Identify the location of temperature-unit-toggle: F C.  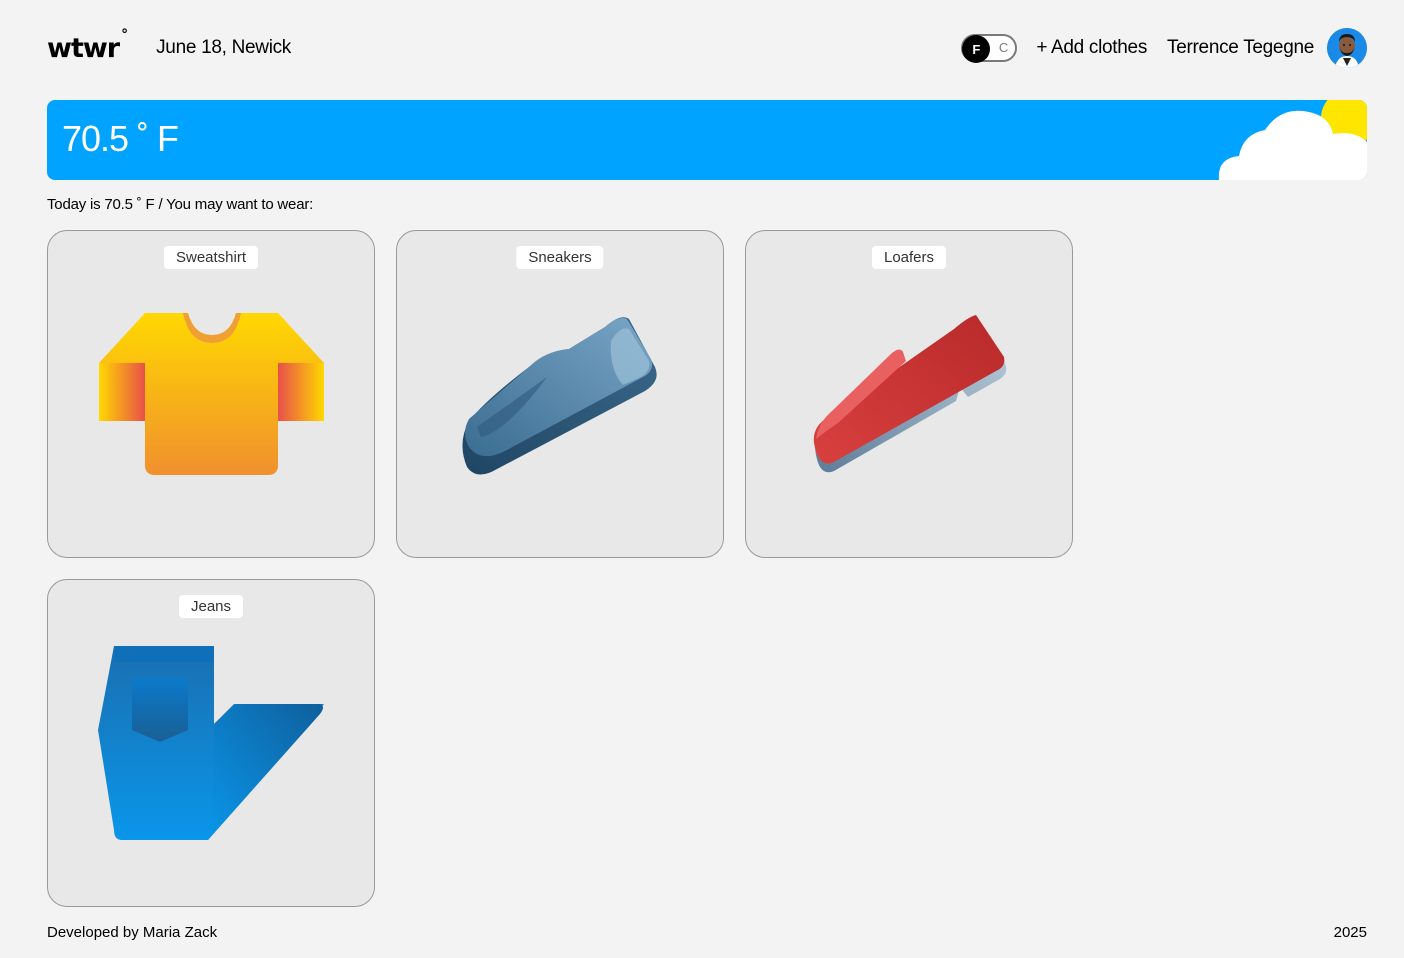
(989, 48).